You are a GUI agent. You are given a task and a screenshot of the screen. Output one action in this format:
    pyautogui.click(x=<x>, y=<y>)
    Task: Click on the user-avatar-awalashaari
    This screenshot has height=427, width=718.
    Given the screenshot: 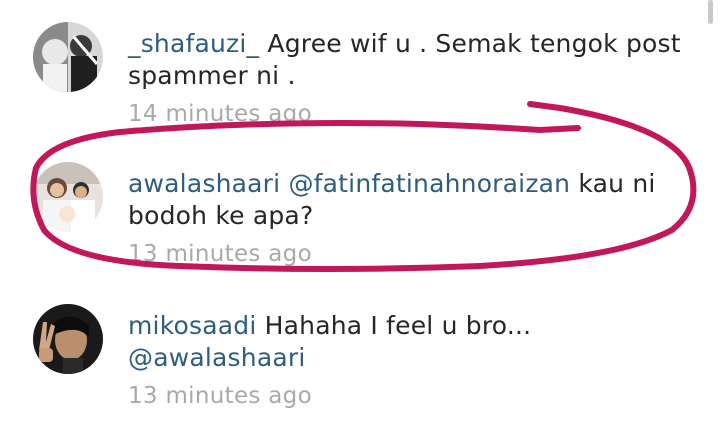 What is the action you would take?
    pyautogui.click(x=68, y=197)
    